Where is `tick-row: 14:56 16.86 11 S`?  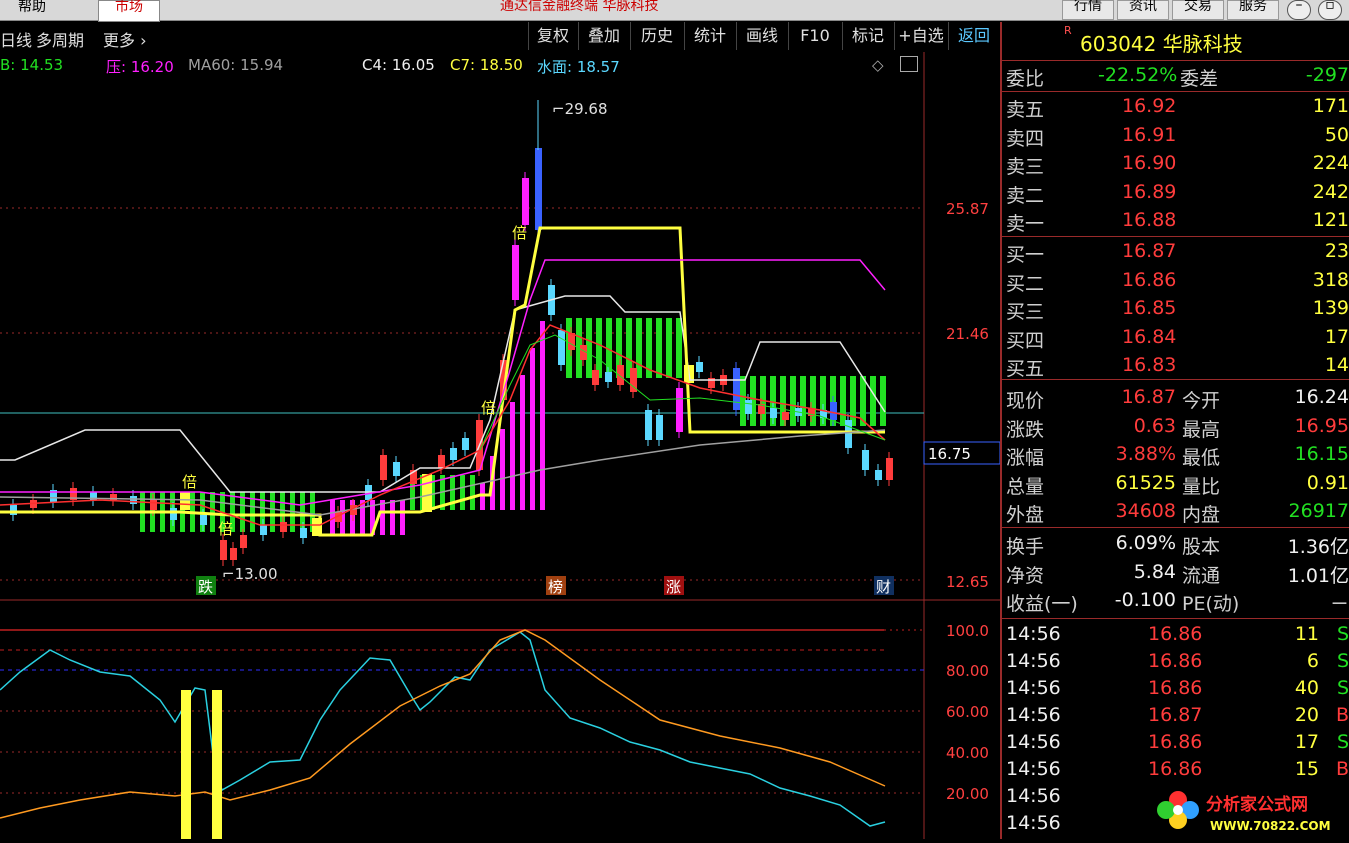
tick-row: 14:56 16.86 11 S is located at coordinates (1175, 635).